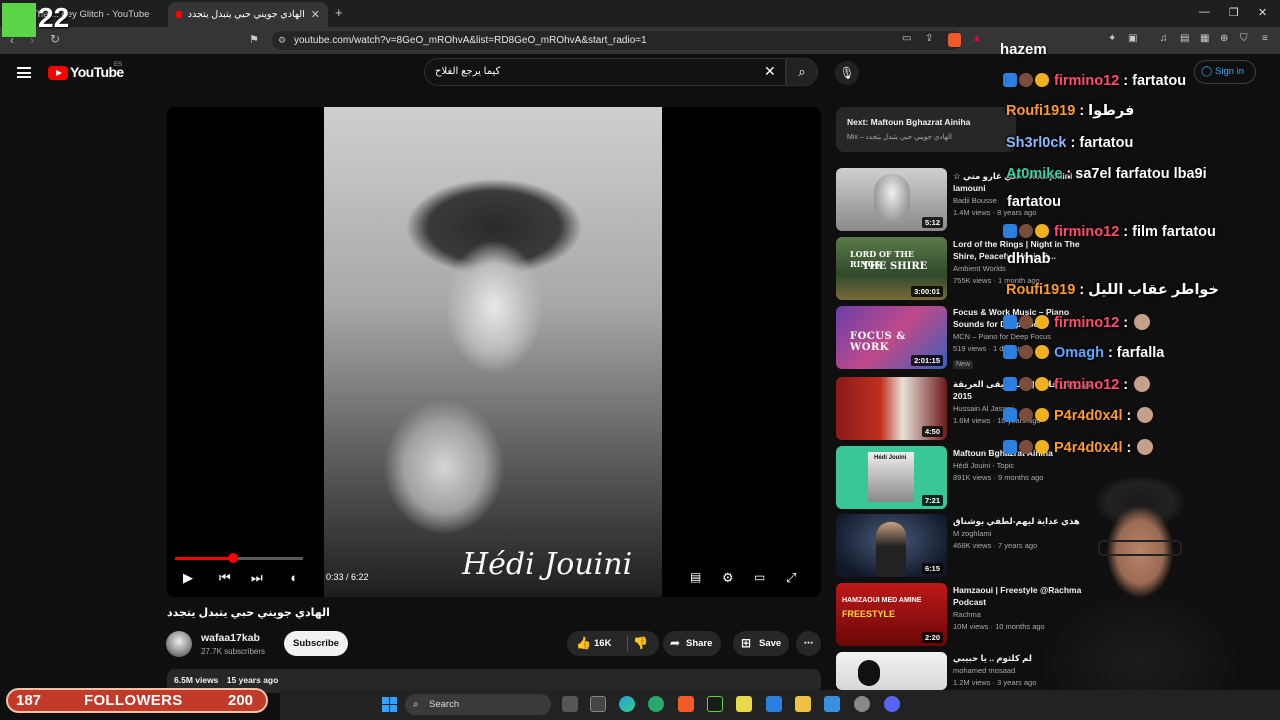 This screenshot has height=720, width=1280. Describe the element at coordinates (602, 643) in the screenshot. I see `like-count: 16K` at that location.